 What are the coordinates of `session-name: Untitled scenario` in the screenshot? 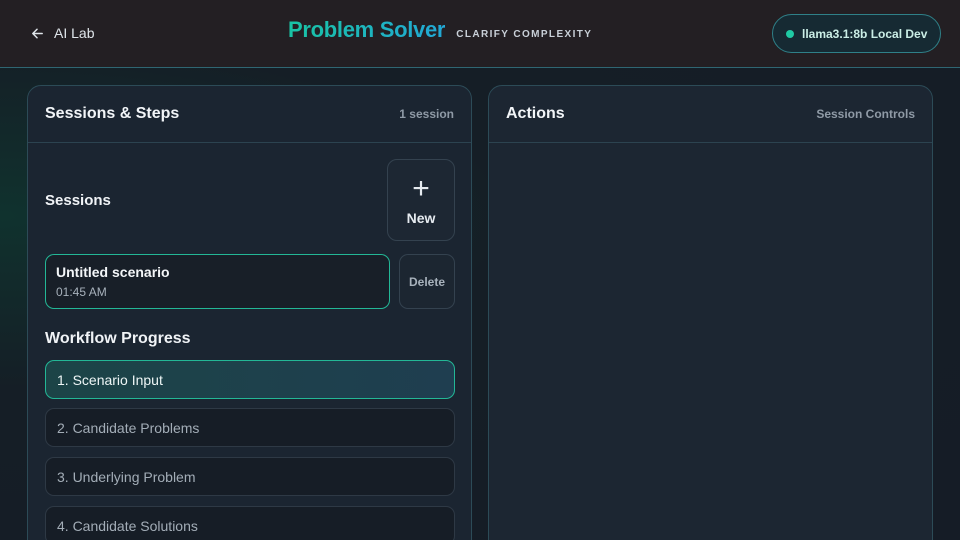 It's located at (113, 272).